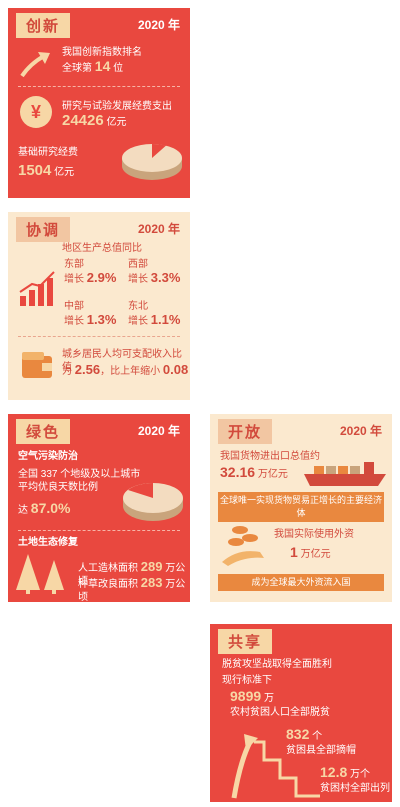 This screenshot has height=807, width=400. What do you see at coordinates (153, 502) in the screenshot?
I see `air-quality-pie-icon` at bounding box center [153, 502].